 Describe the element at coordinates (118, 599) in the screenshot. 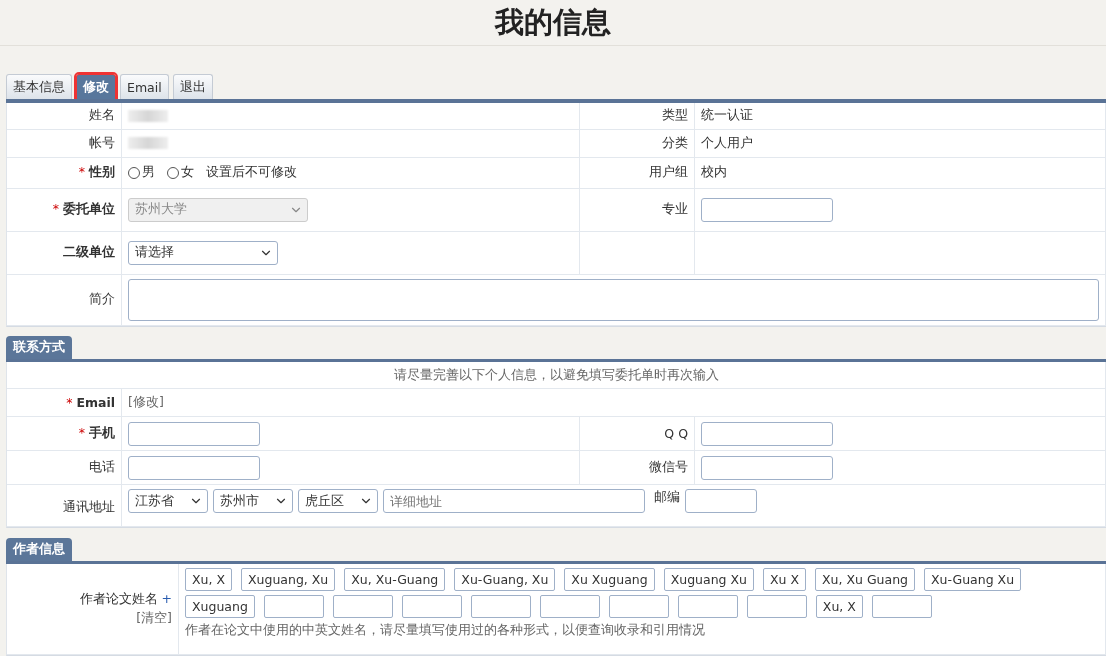

I see `field-label: 作者论文姓名` at that location.